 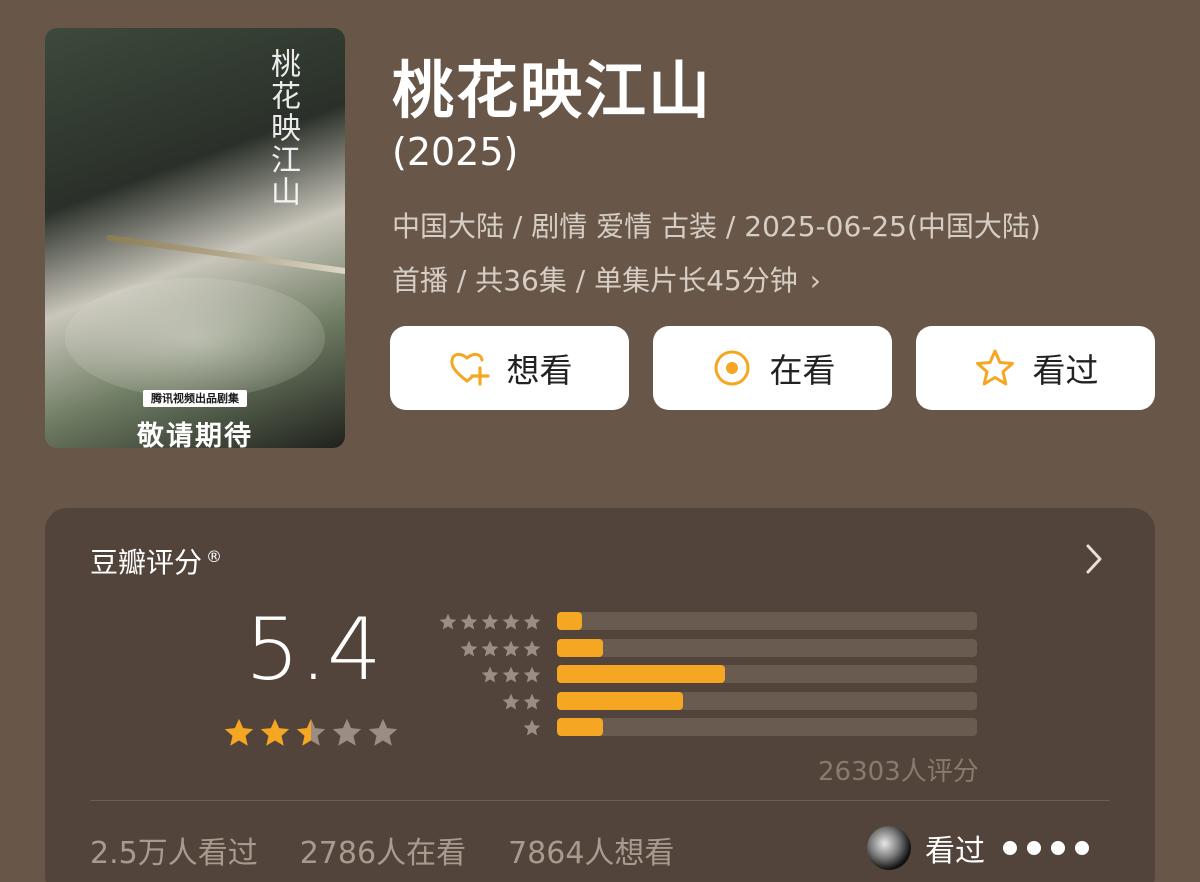 I want to click on poster-glow, so click(x=195, y=338).